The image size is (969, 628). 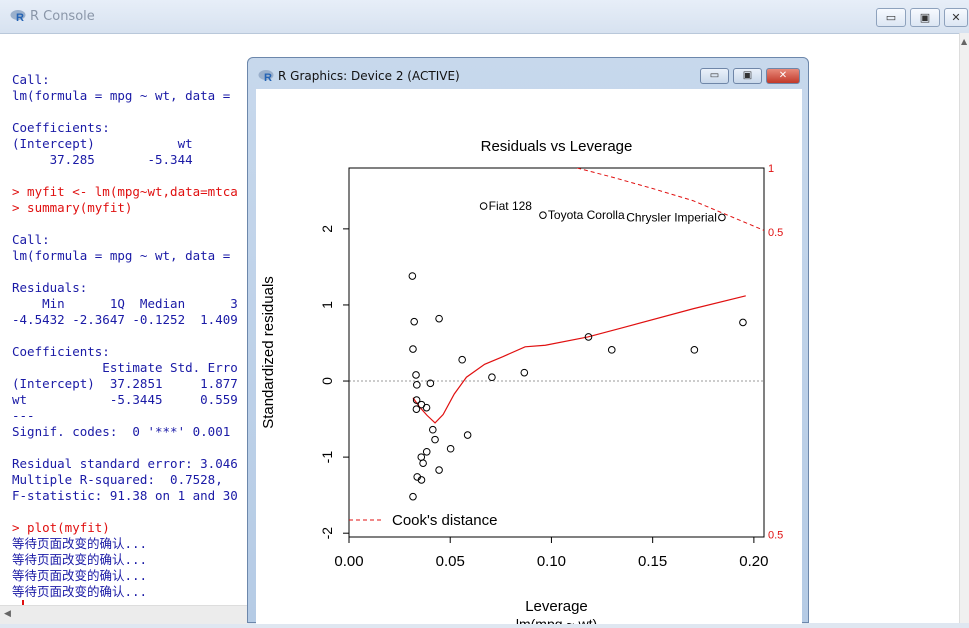 What do you see at coordinates (125, 303) in the screenshot?
I see `console-line: Min 1Q Median 3` at bounding box center [125, 303].